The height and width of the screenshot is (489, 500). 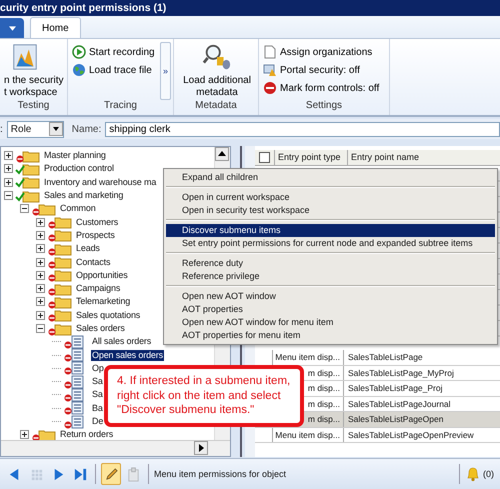 I want to click on tree-item: Opportunities, so click(x=102, y=275).